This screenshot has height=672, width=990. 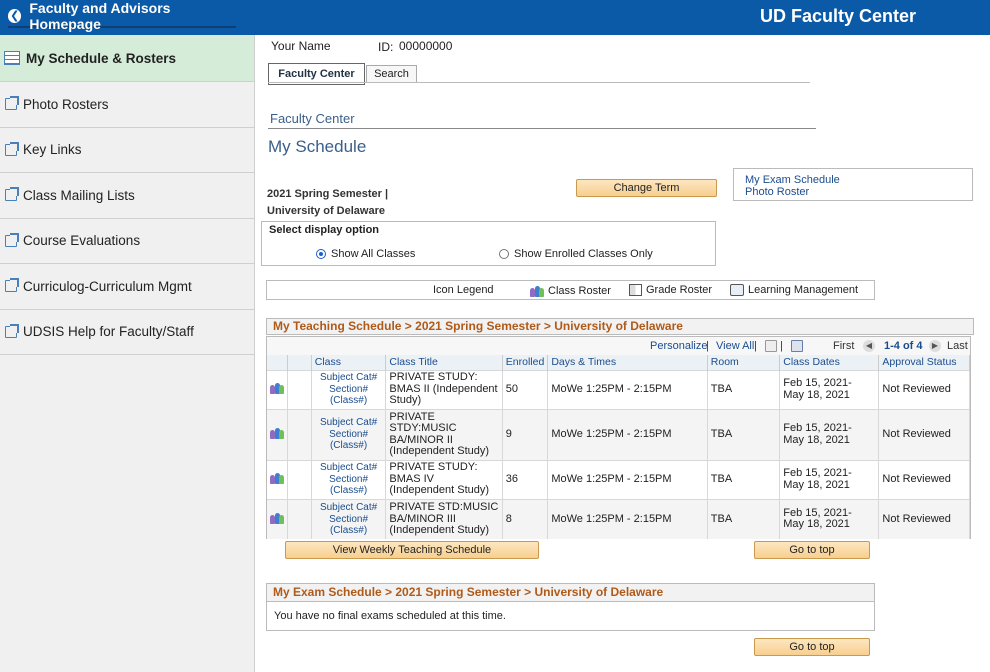 I want to click on column-header: Days & Times, so click(x=627, y=362).